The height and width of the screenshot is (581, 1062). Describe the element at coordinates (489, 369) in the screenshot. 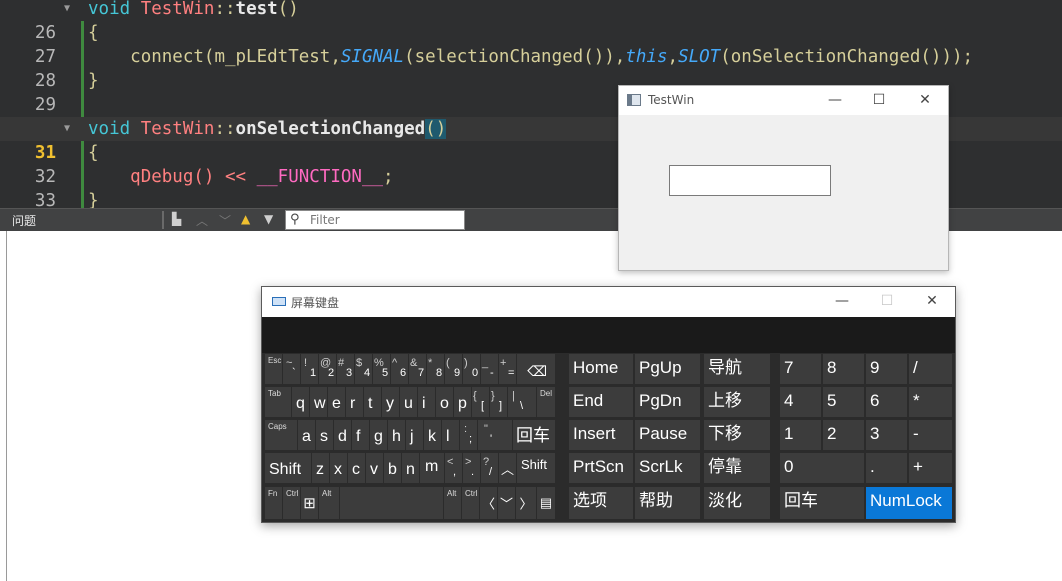

I see `key-minus: _ -` at that location.